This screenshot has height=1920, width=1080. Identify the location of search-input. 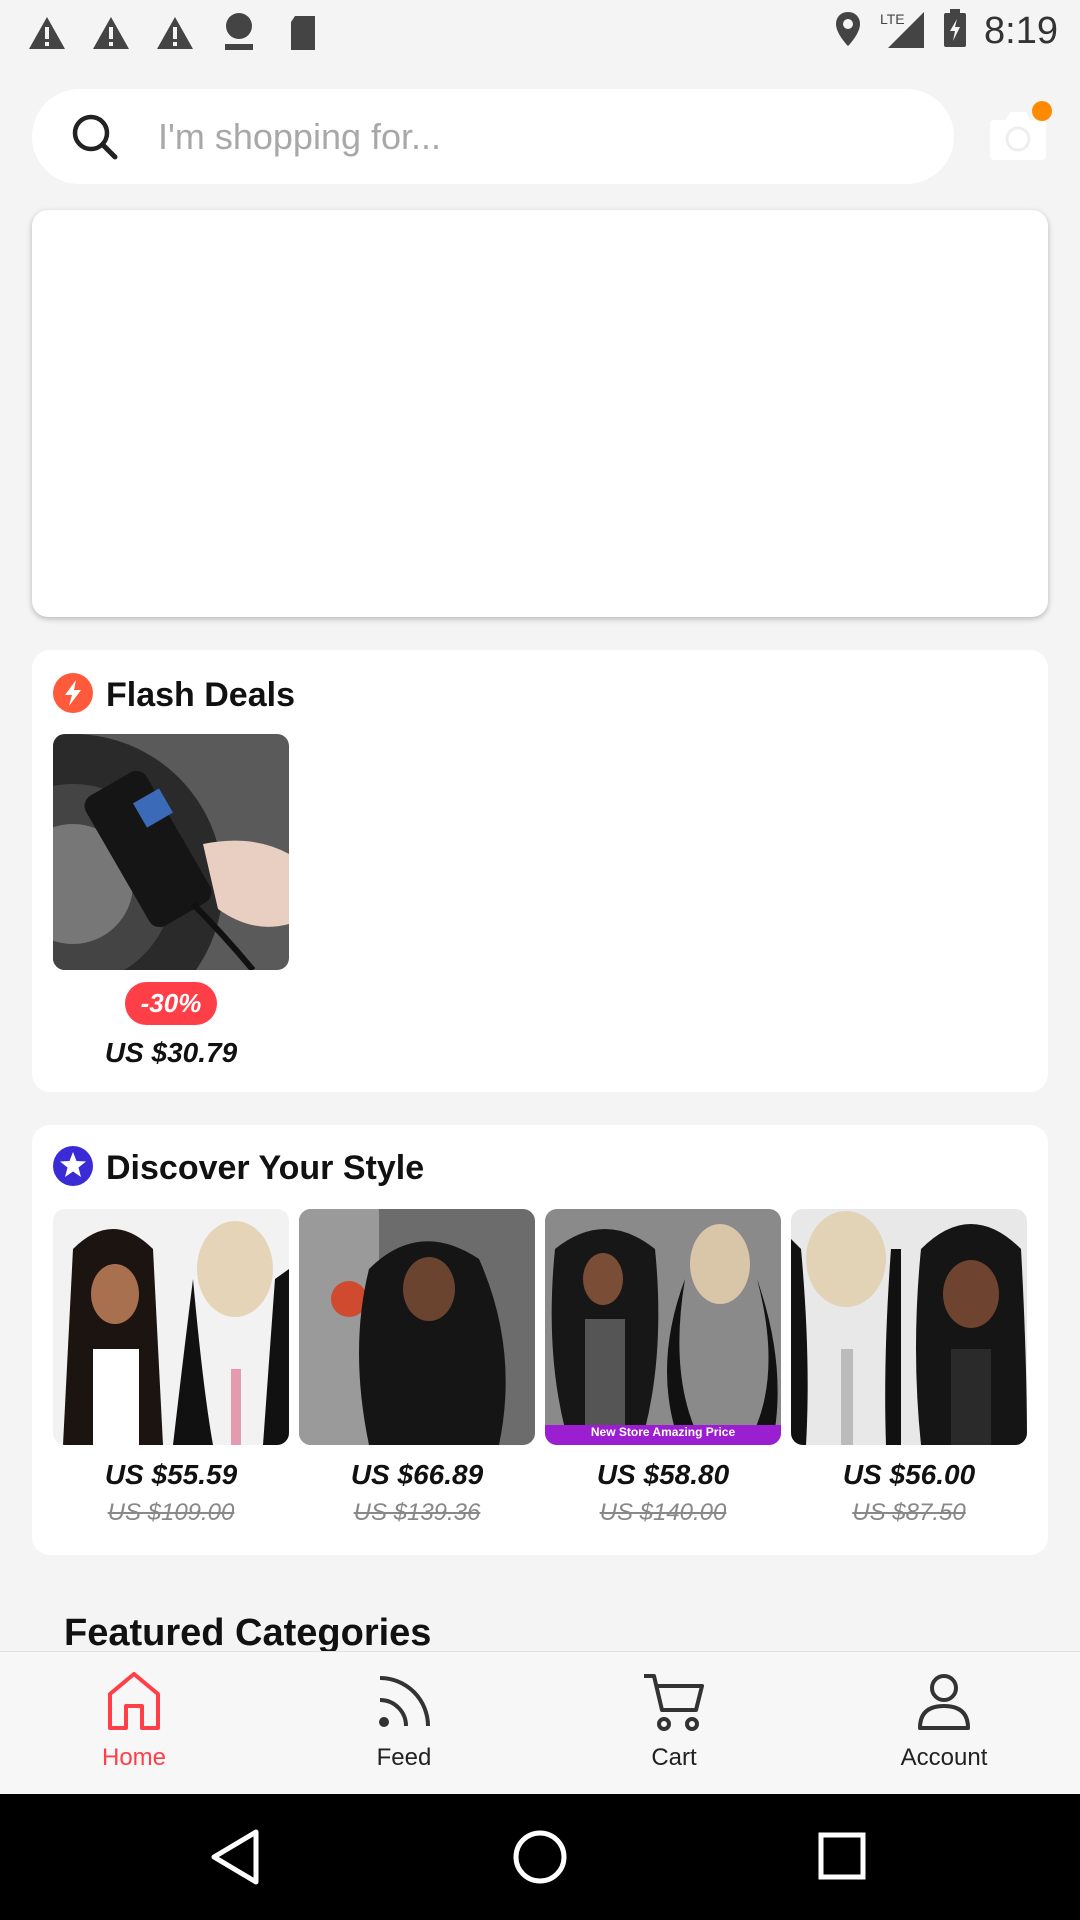
(538, 136).